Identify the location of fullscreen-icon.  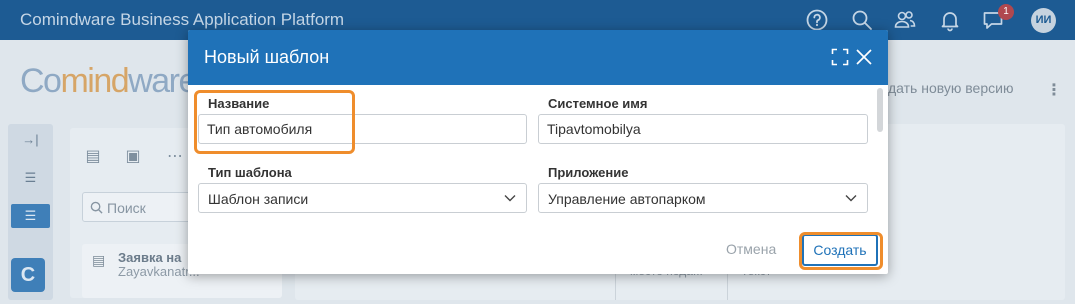
(840, 57).